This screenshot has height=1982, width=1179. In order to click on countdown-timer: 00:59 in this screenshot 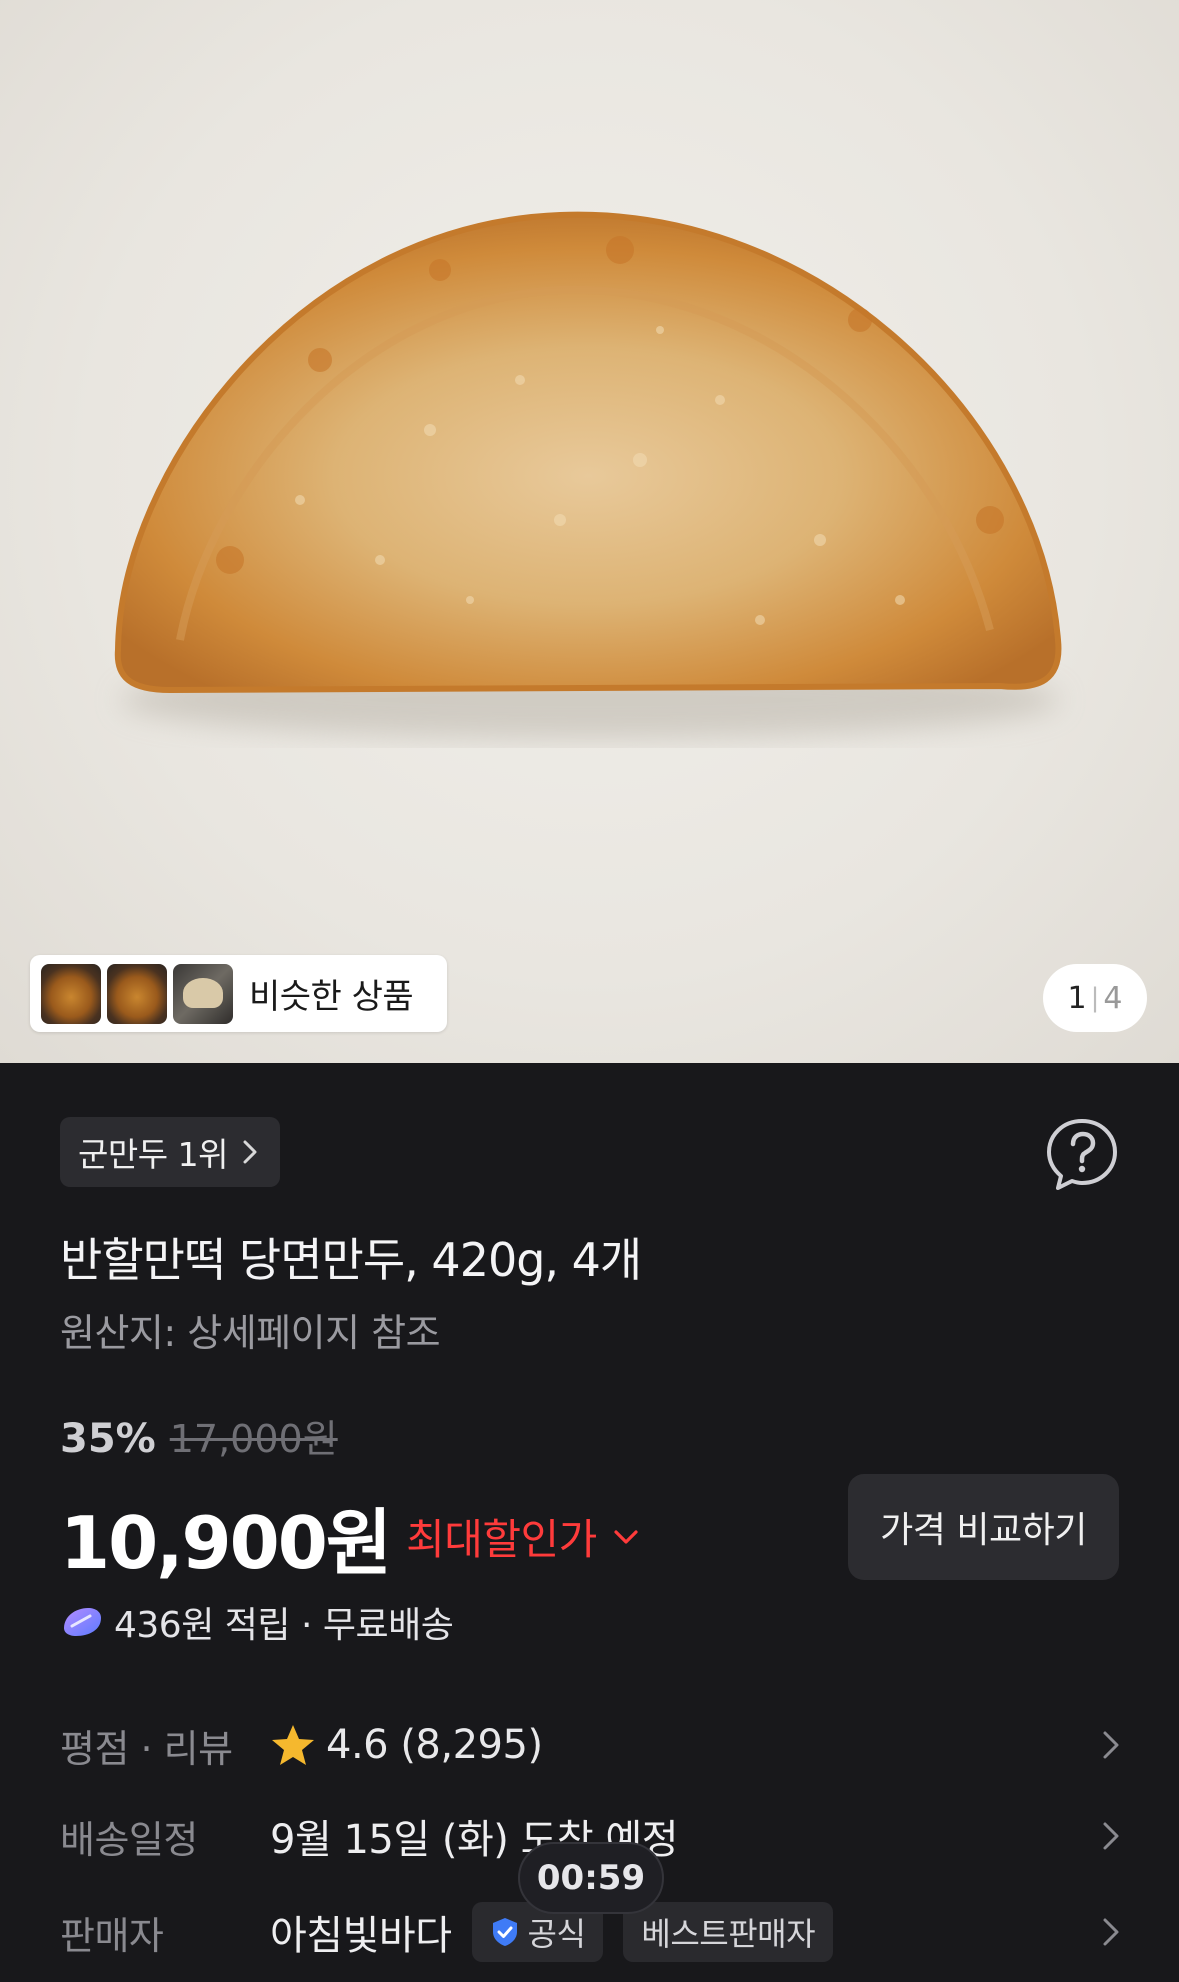, I will do `click(591, 1878)`.